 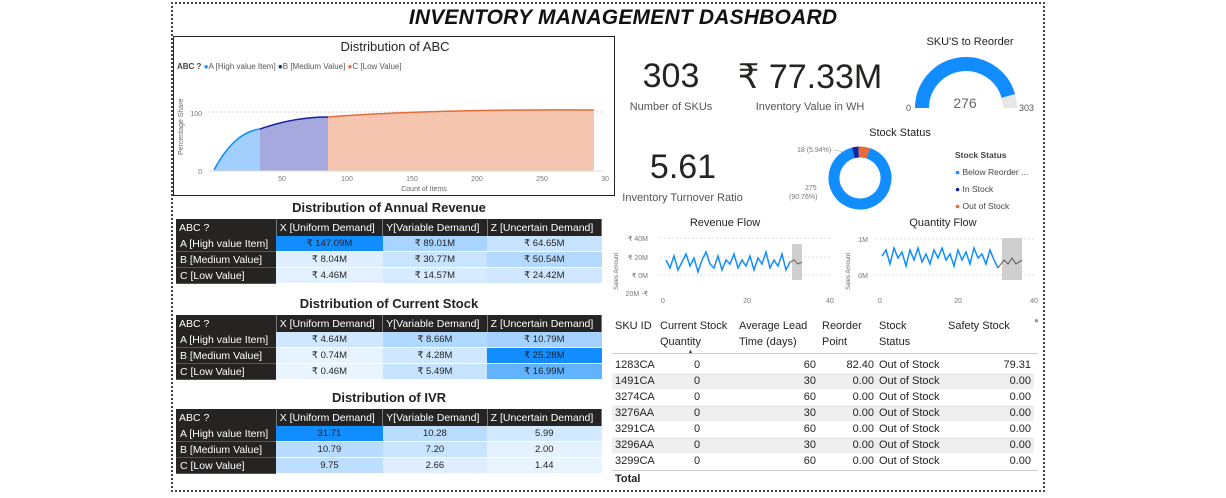 What do you see at coordinates (389, 465) in the screenshot?
I see `matrix-row: C [Low Value] 9.75 2.66 1.44` at bounding box center [389, 465].